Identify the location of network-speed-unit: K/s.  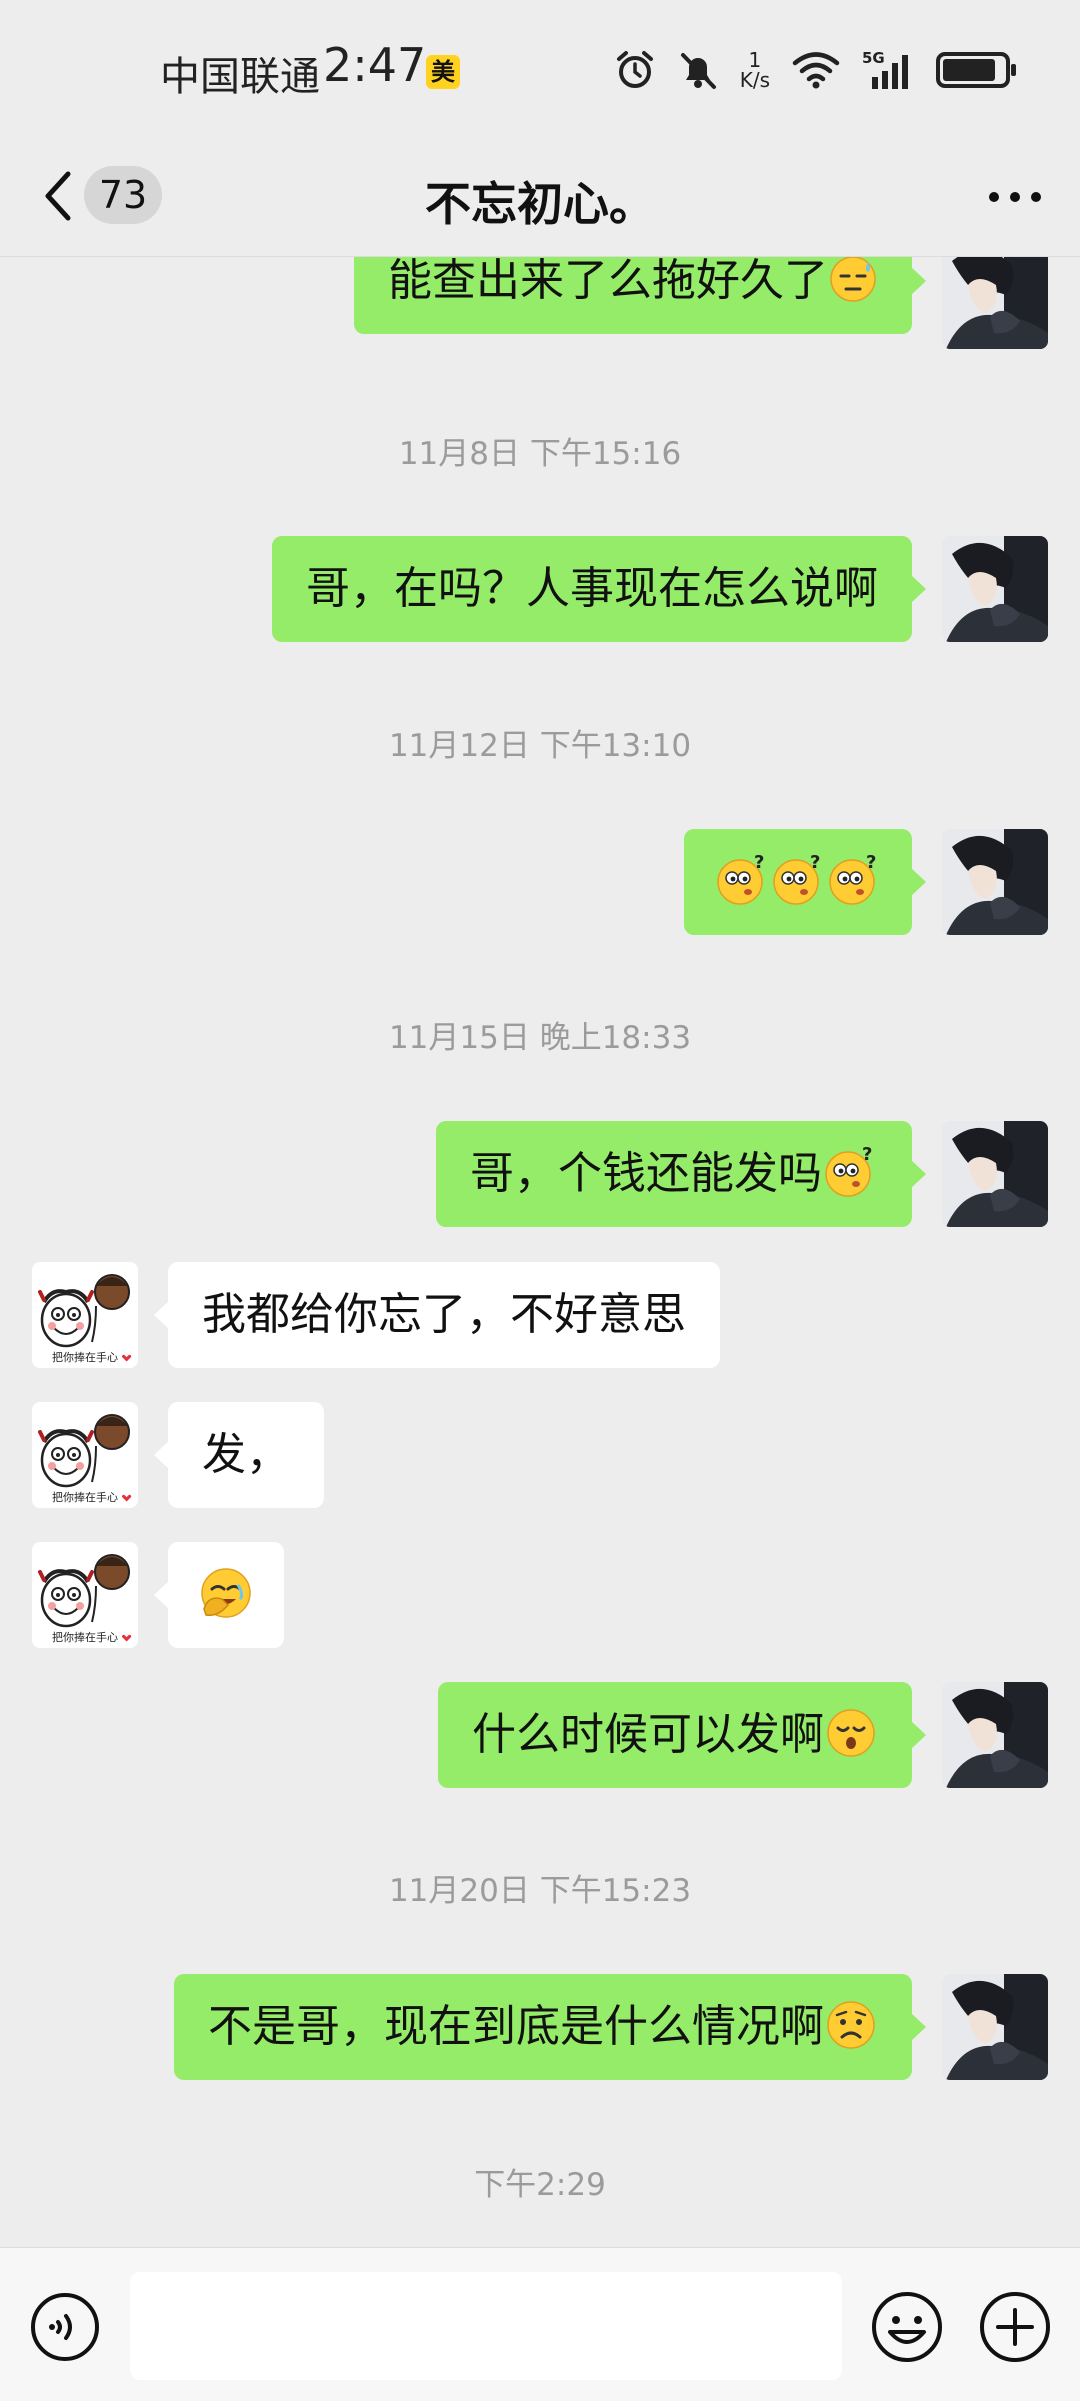
(754, 80).